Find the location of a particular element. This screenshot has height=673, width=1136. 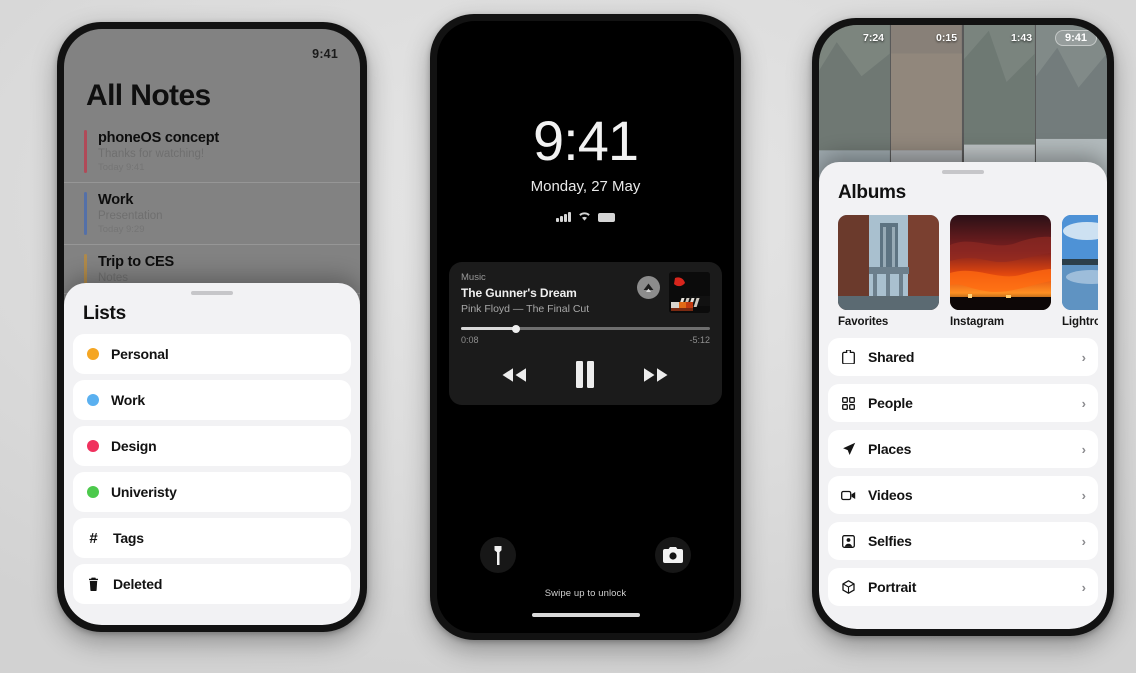

remaining-time: -5:12 is located at coordinates (699, 340).